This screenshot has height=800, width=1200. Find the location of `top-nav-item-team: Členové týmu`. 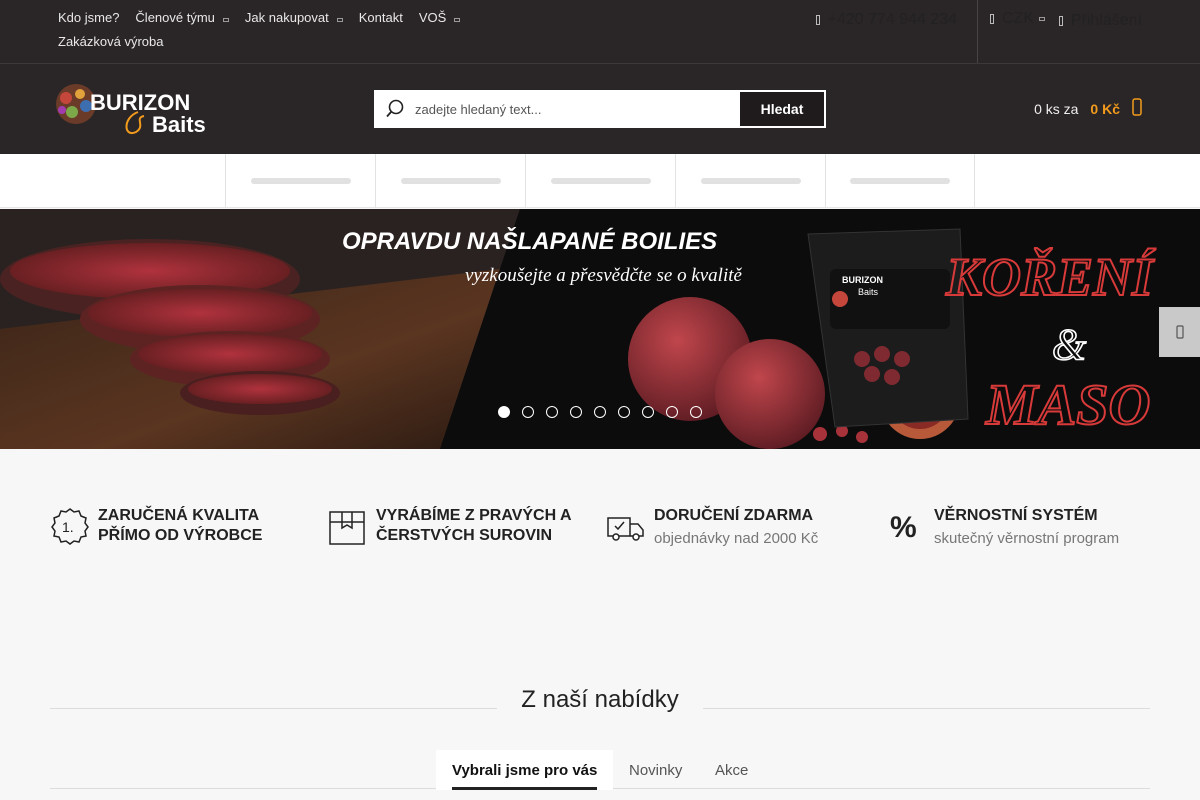

top-nav-item-team: Členové týmu is located at coordinates (181, 18).